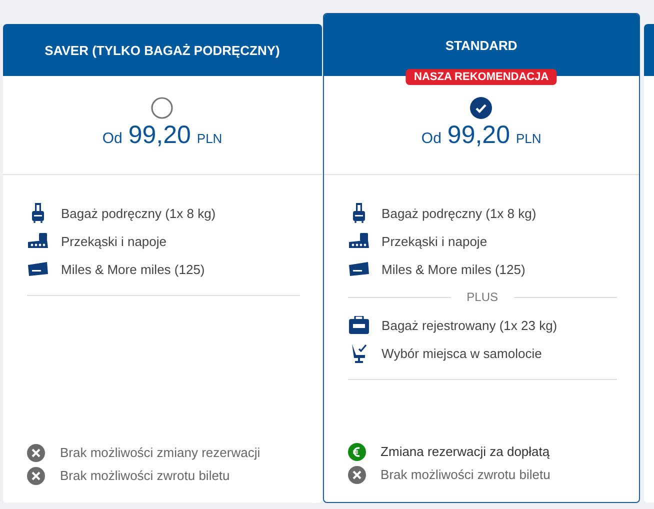  Describe the element at coordinates (481, 45) in the screenshot. I see `plan-title: STANDARD` at that location.